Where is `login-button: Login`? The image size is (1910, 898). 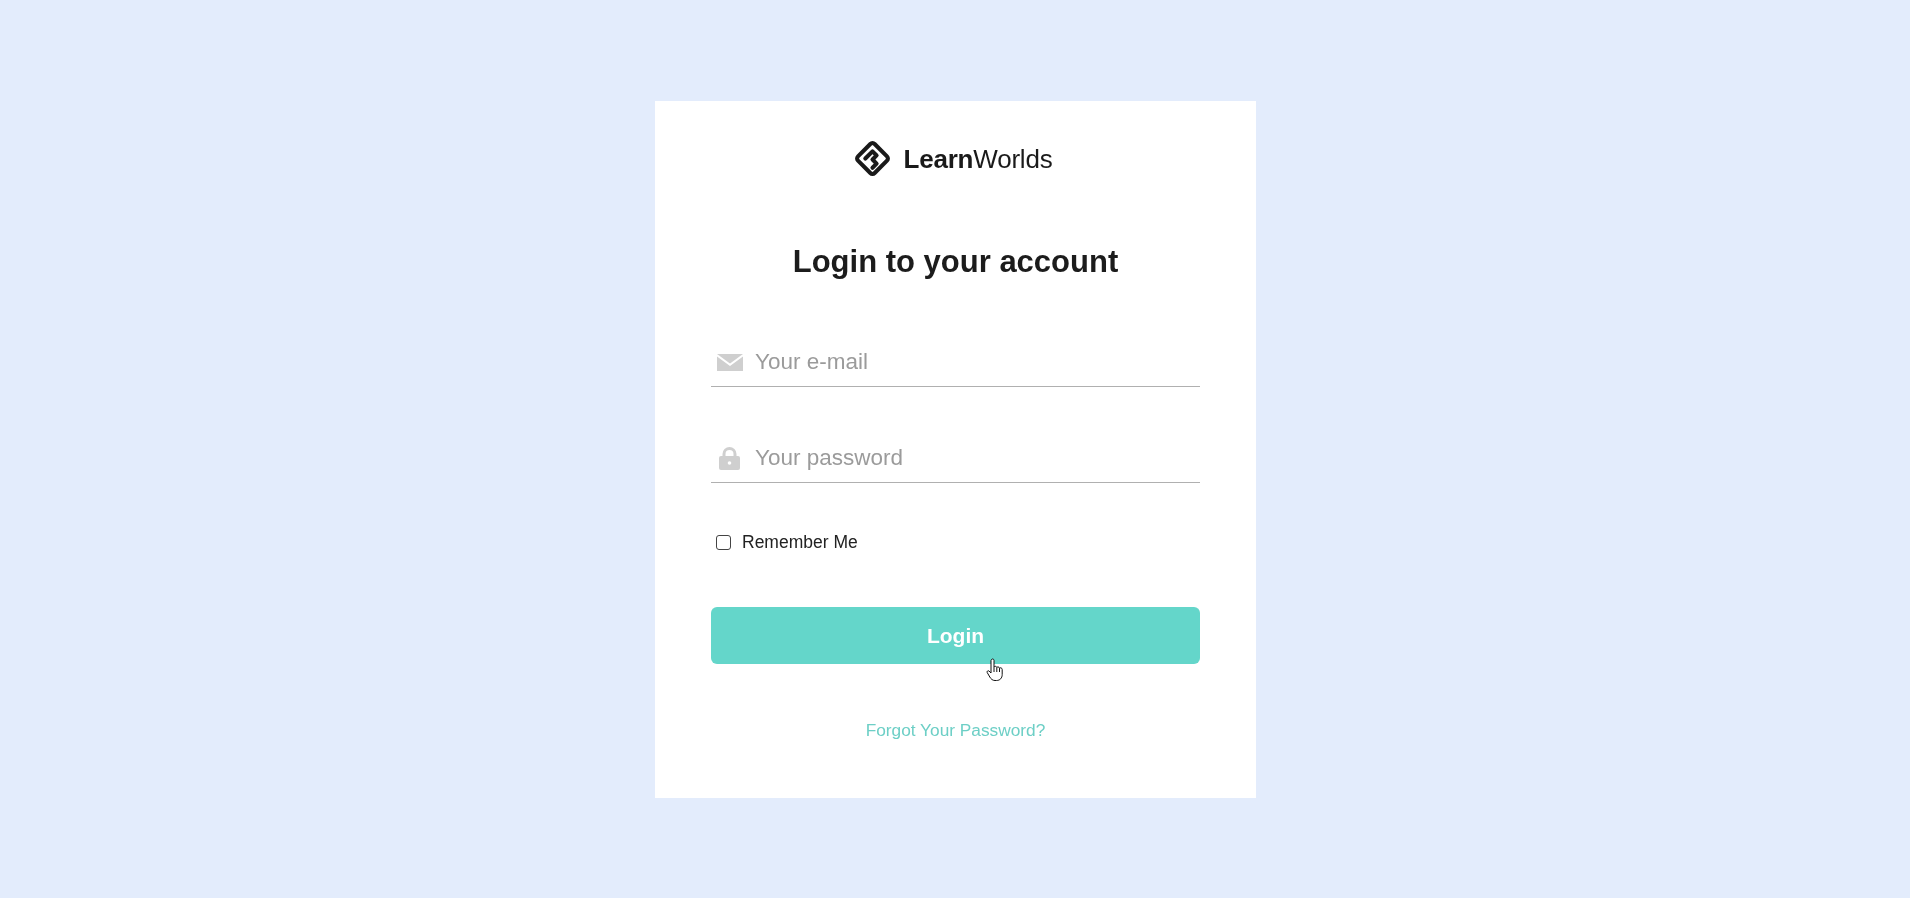 login-button: Login is located at coordinates (955, 635).